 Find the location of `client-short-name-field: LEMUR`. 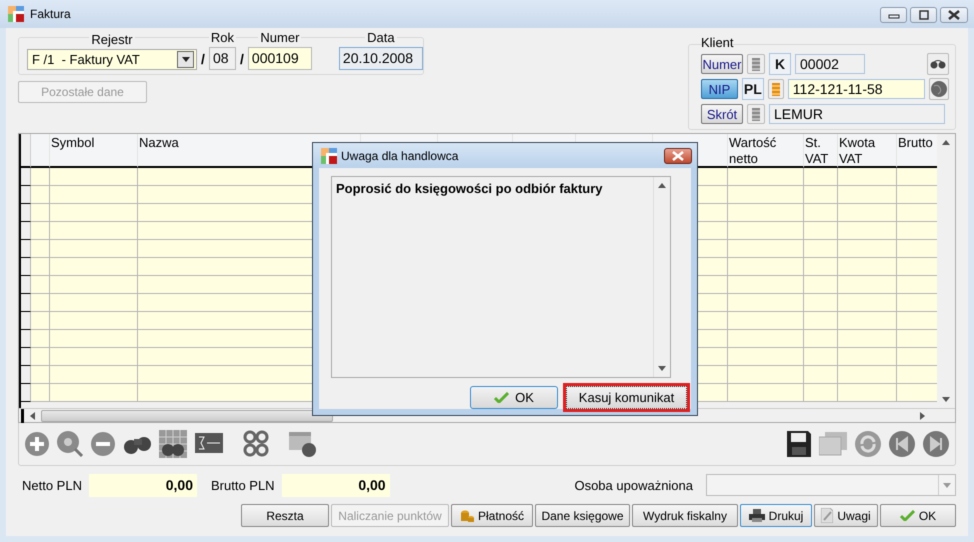

client-short-name-field: LEMUR is located at coordinates (857, 114).